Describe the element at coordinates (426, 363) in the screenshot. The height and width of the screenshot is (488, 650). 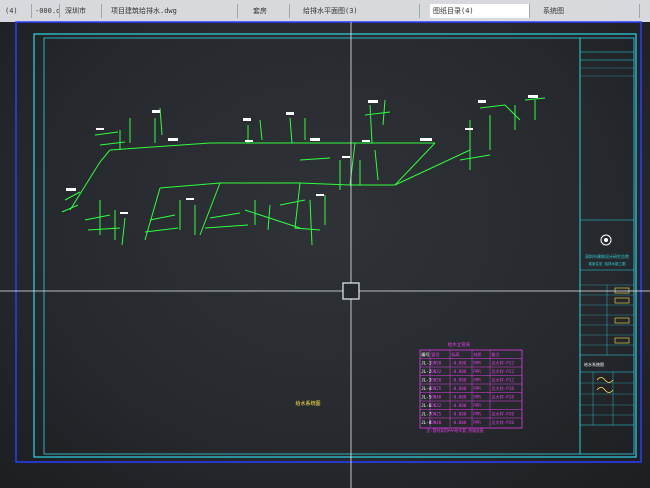
I see `table-cell: JL-1` at that location.